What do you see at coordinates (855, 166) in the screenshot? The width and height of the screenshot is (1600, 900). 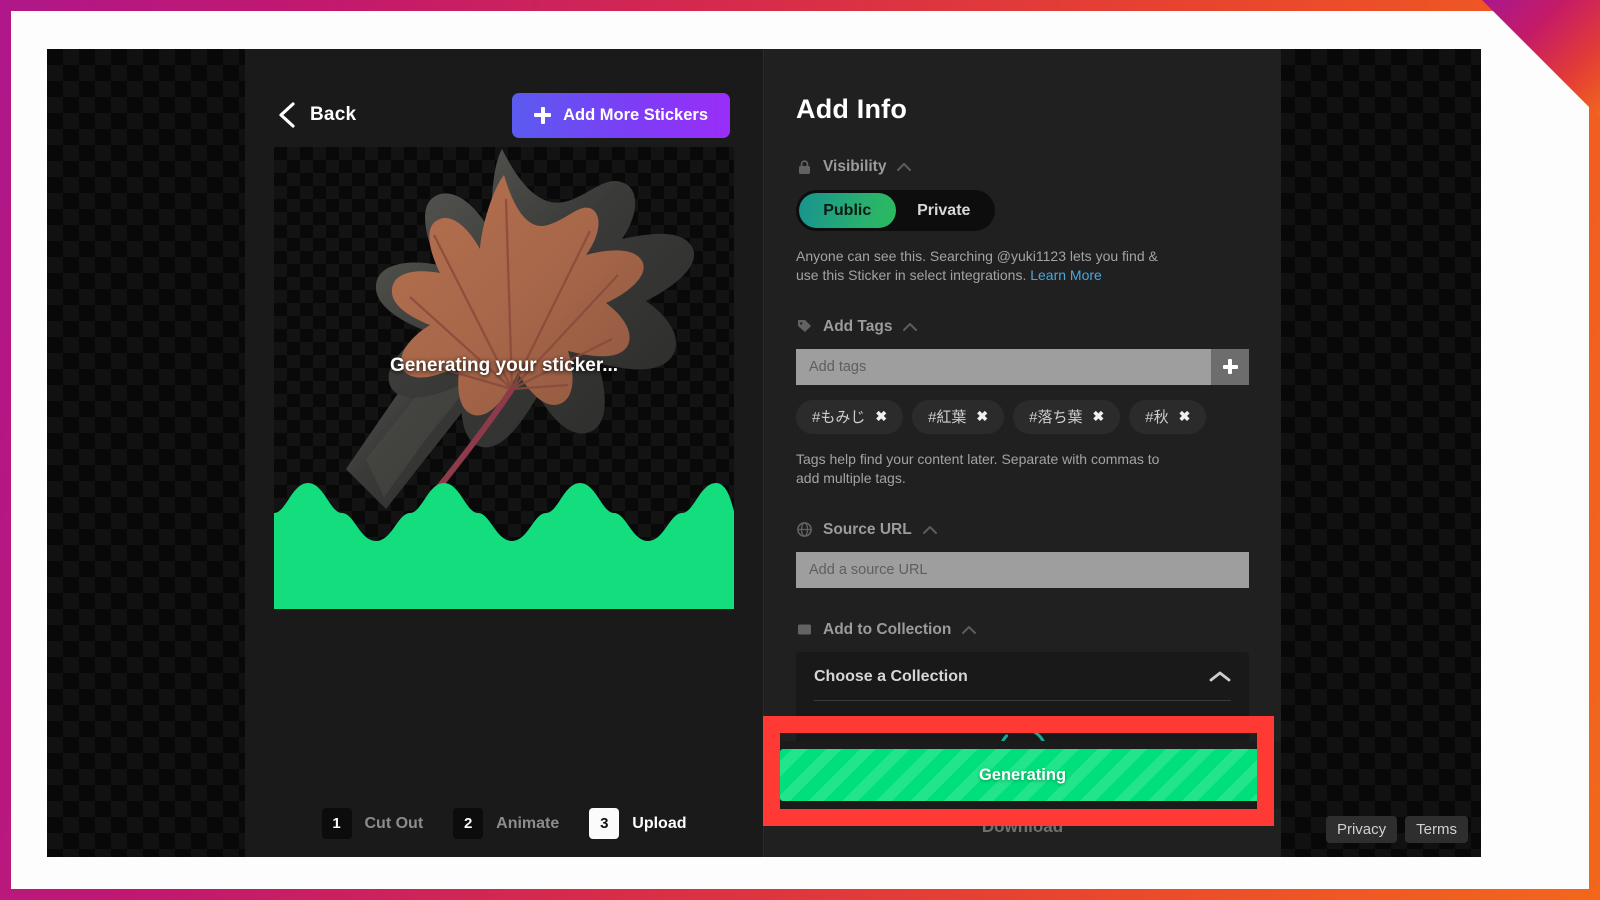 I see `visibility-label: Visibility` at bounding box center [855, 166].